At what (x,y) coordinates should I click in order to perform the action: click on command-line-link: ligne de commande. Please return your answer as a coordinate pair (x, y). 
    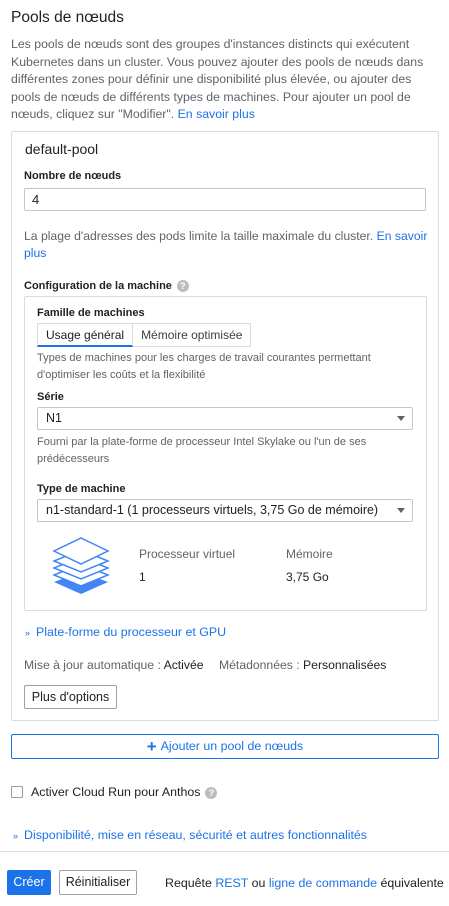
    Looking at the image, I should click on (323, 883).